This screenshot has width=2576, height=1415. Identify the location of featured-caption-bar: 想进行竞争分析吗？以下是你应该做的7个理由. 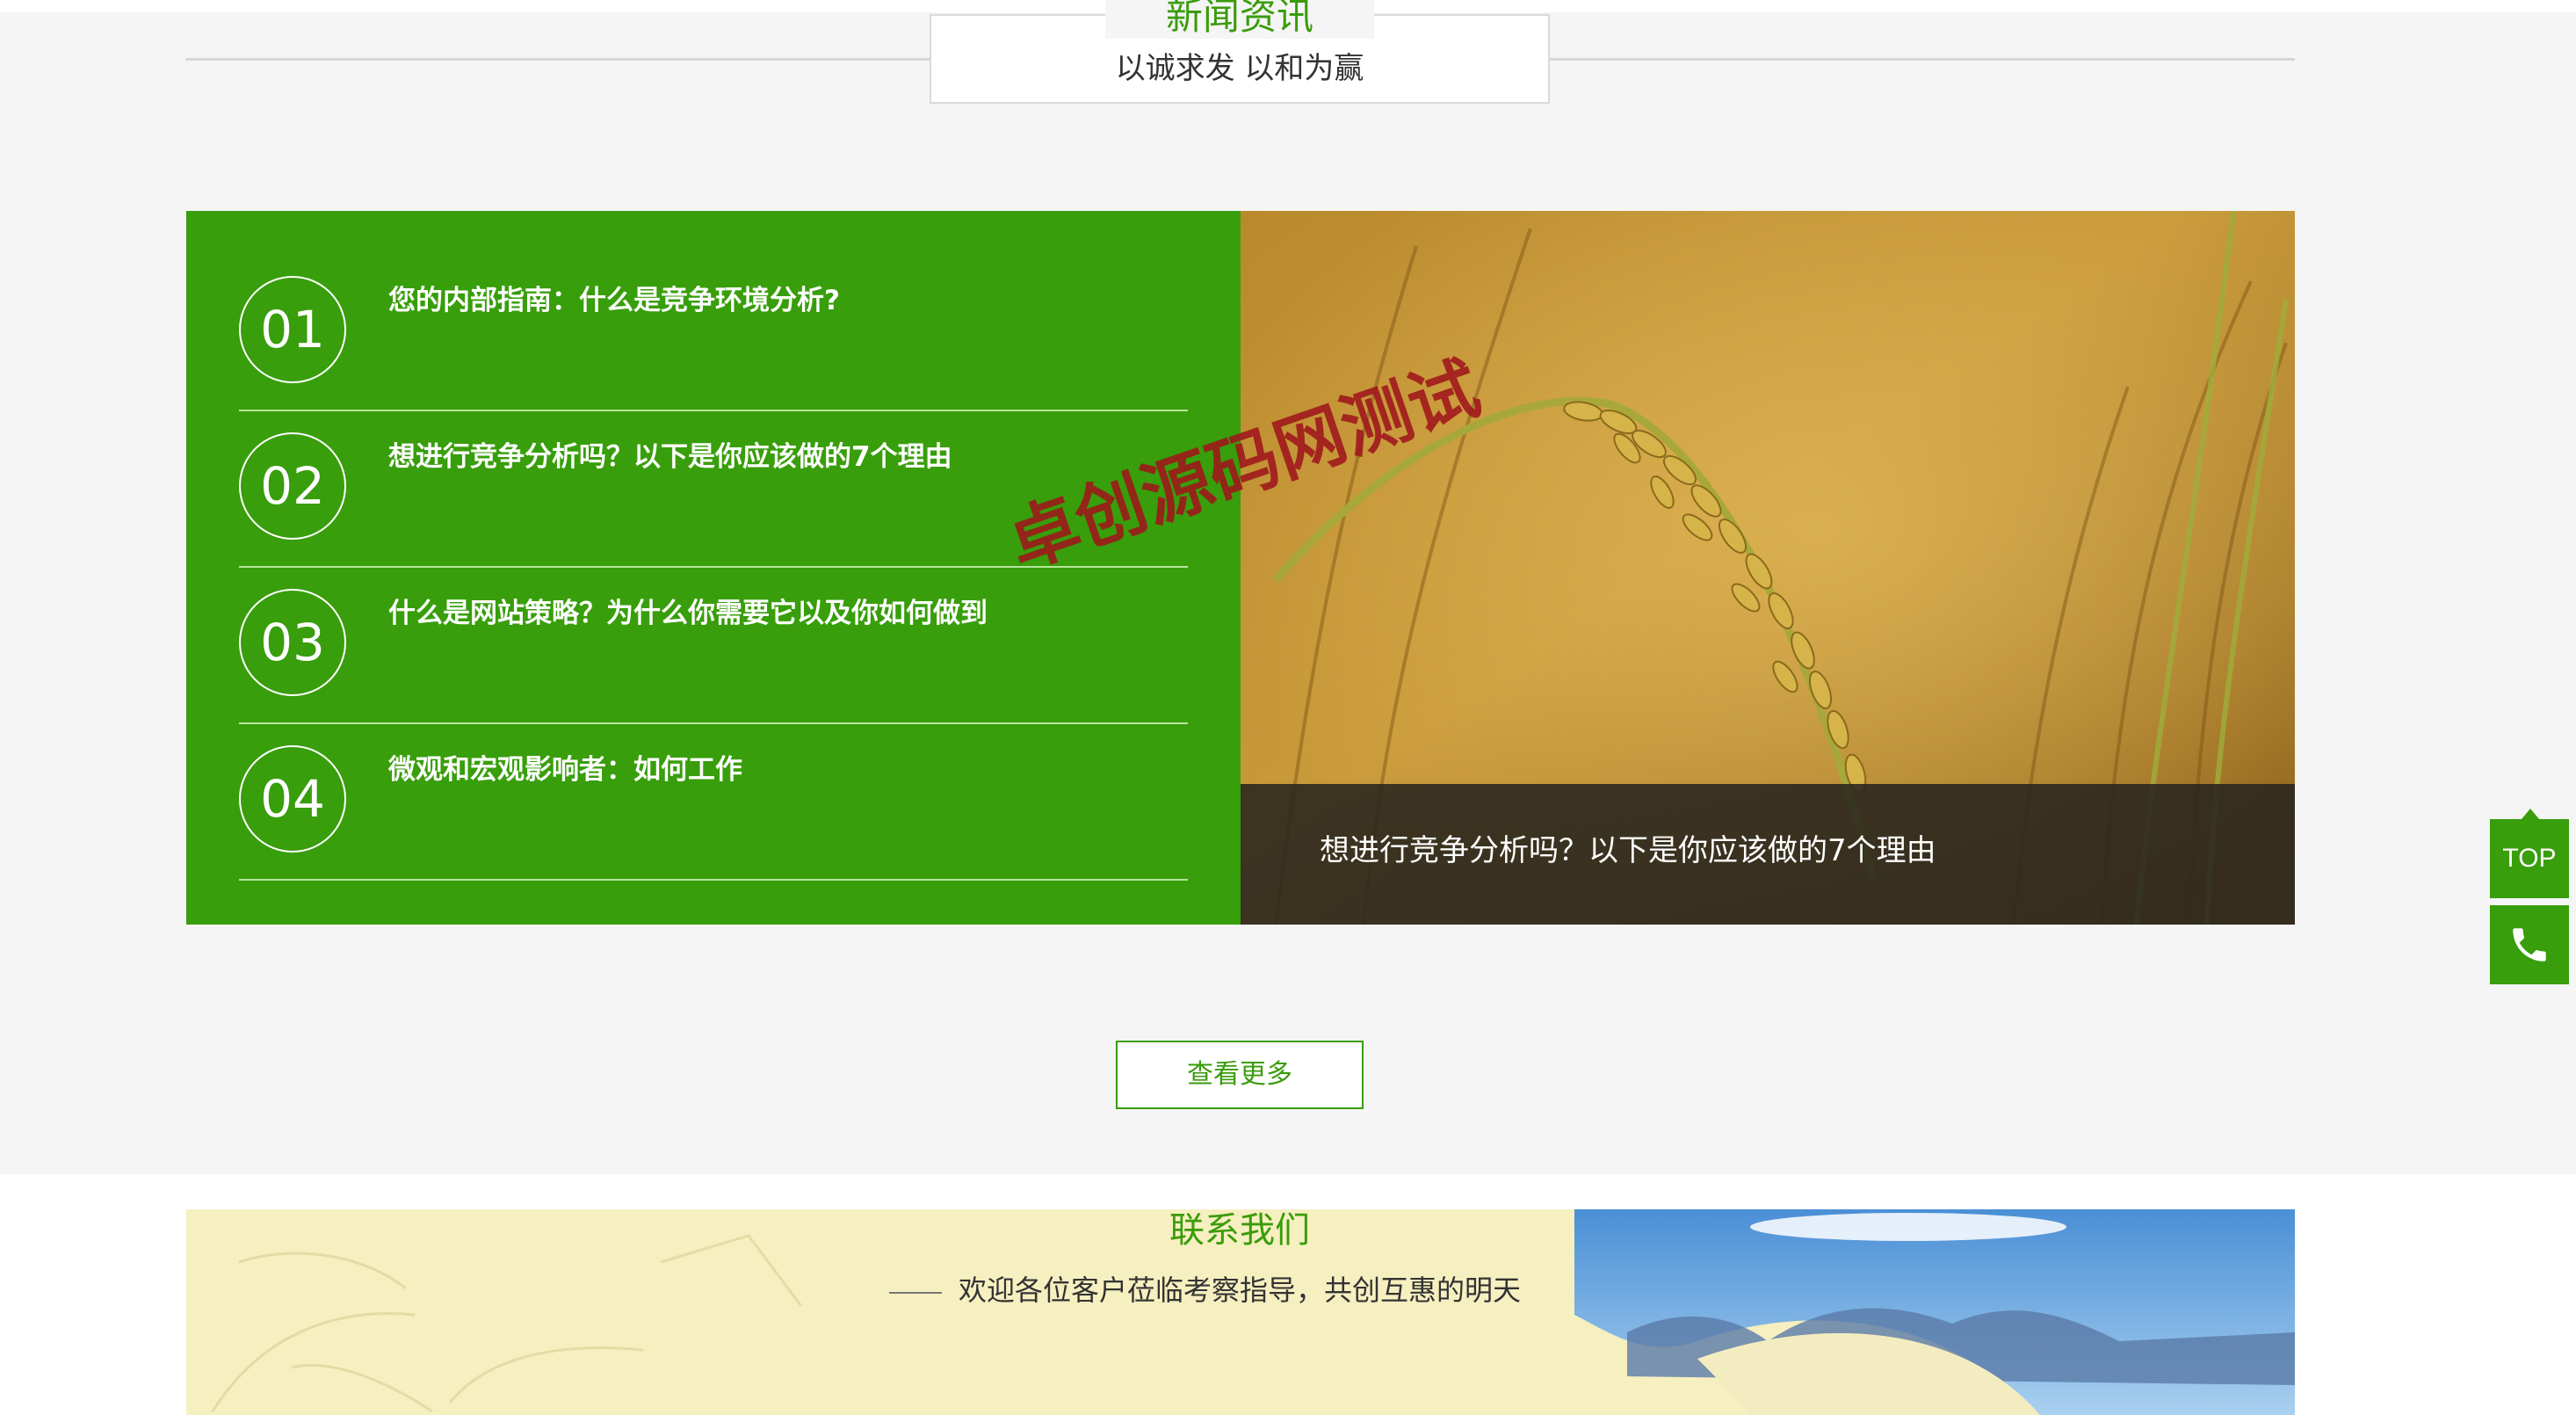
(1768, 855).